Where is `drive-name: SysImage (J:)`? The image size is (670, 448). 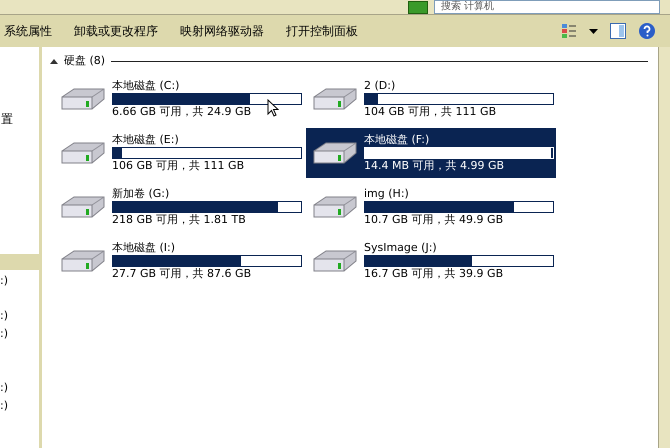
drive-name: SysImage (J:) is located at coordinates (401, 247).